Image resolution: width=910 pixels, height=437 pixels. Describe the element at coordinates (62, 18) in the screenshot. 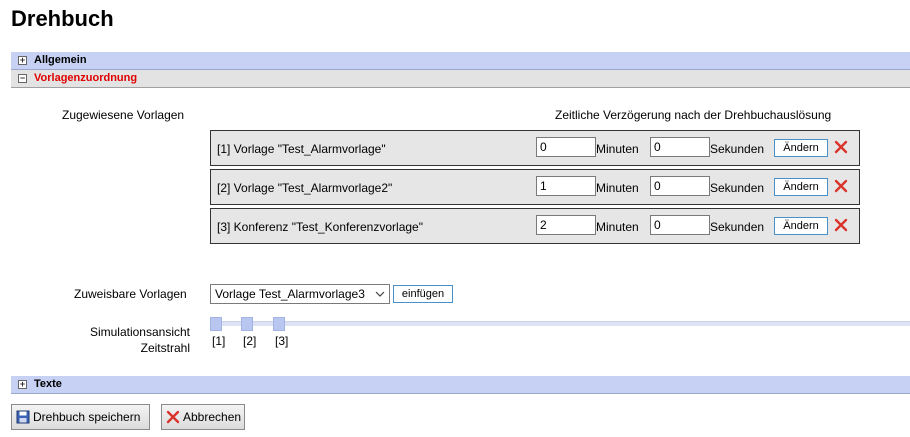

I see `page-title: Drehbuch` at that location.